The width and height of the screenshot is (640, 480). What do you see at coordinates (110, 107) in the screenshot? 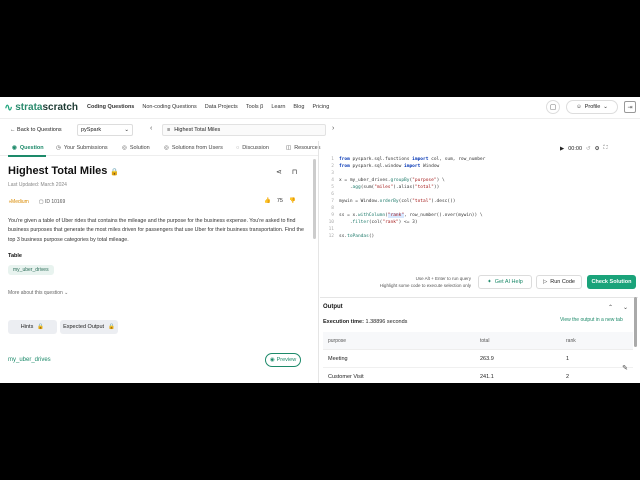
I see `nav-coding-questions: Coding Questions` at bounding box center [110, 107].